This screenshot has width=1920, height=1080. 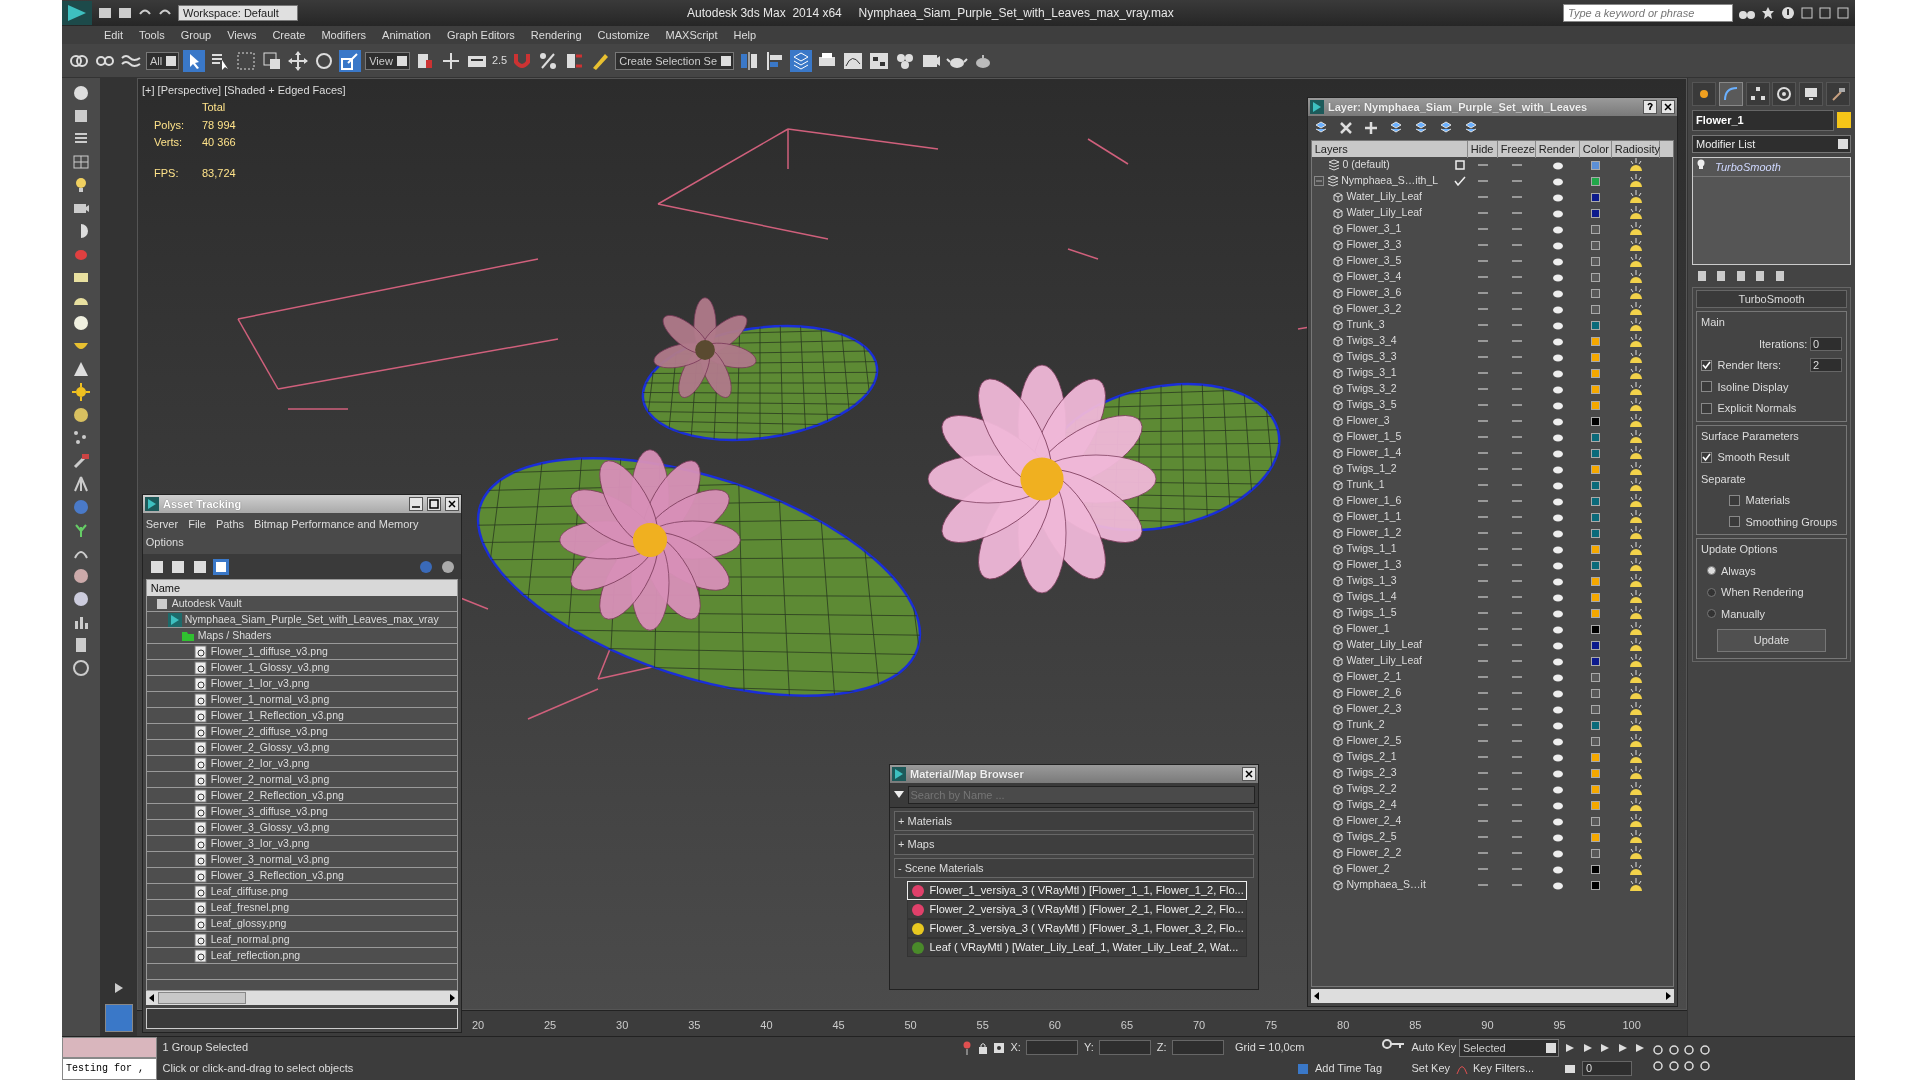 What do you see at coordinates (302, 780) in the screenshot?
I see `tree-item: Flower_2_normal_v3.png` at bounding box center [302, 780].